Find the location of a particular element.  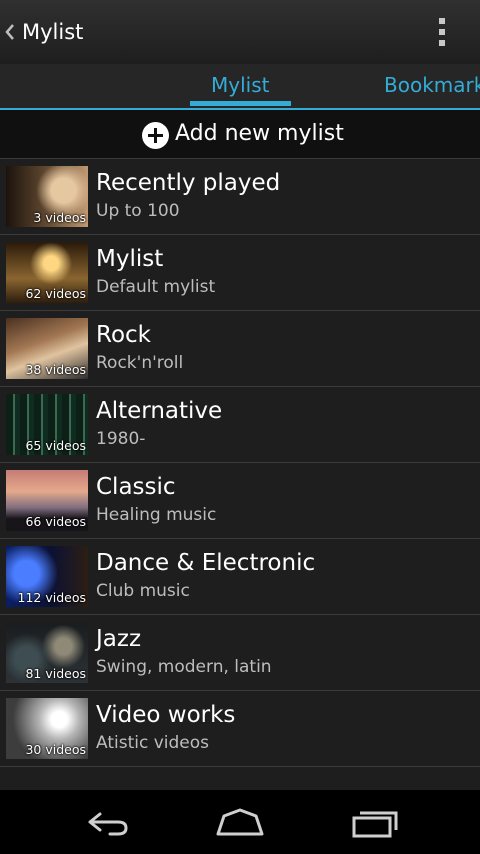

nav-home-icon is located at coordinates (240, 822).